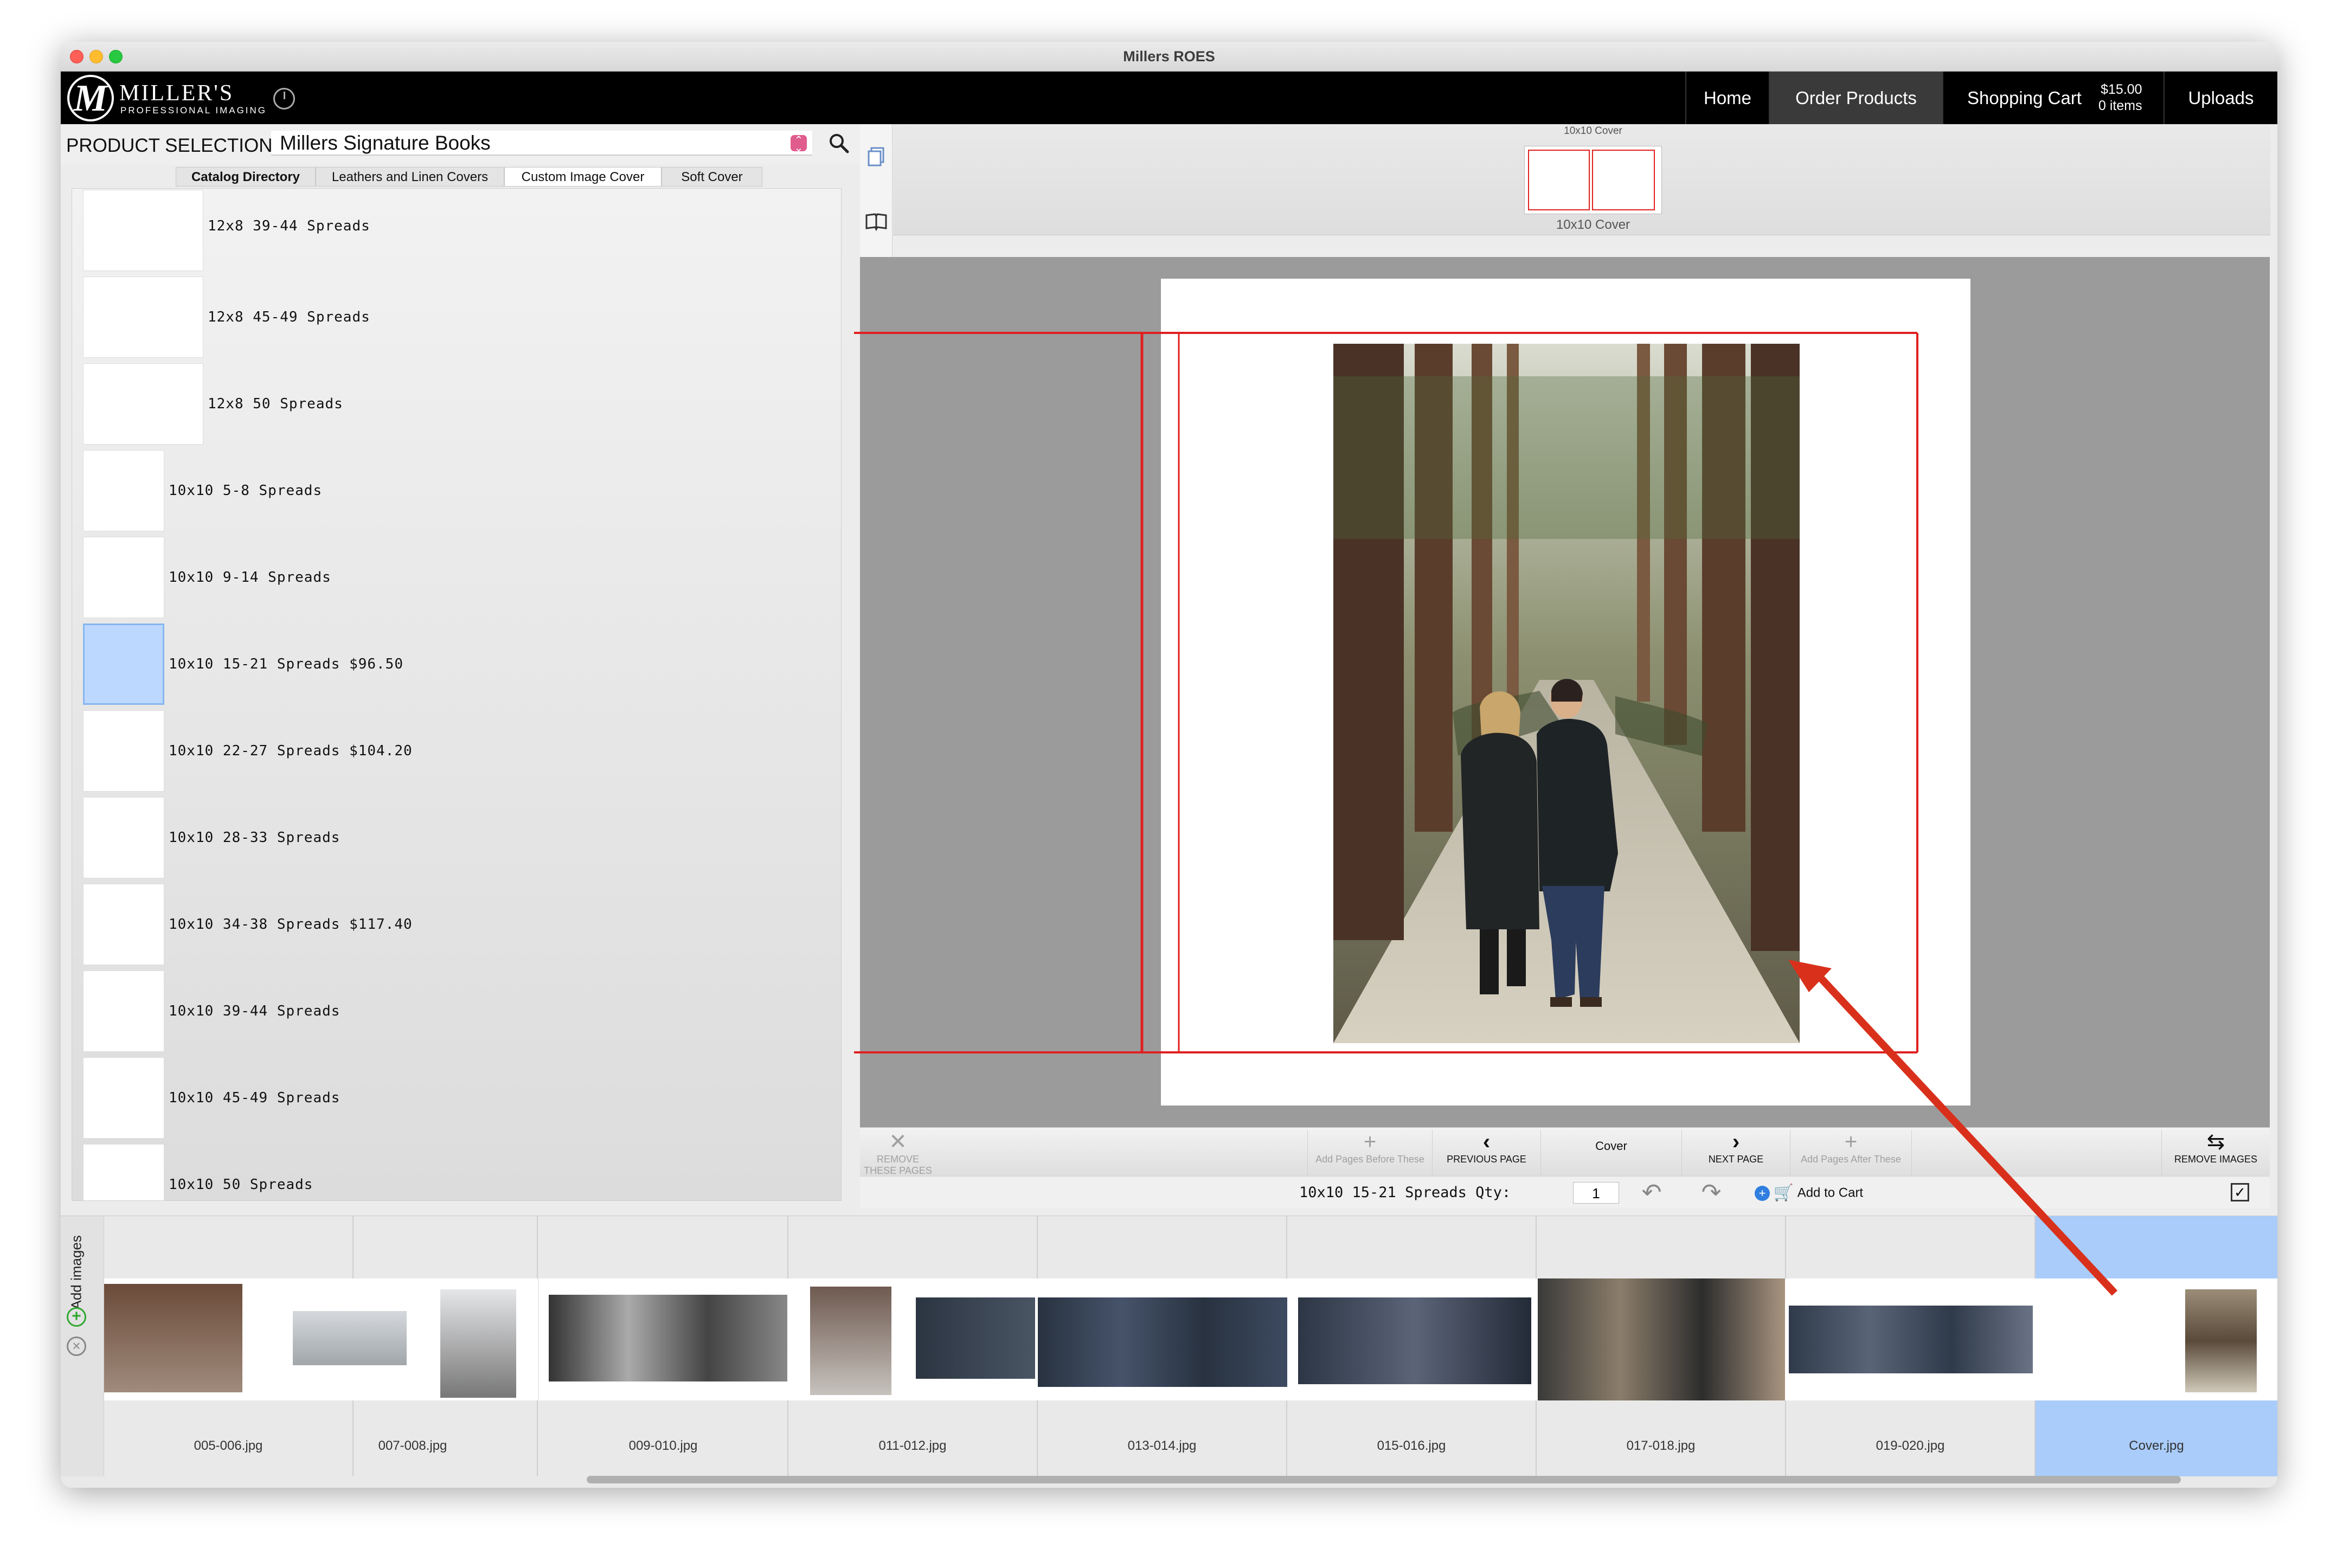  What do you see at coordinates (1593, 224) in the screenshot?
I see `cover-bottom-label: 10x10 Cover` at bounding box center [1593, 224].